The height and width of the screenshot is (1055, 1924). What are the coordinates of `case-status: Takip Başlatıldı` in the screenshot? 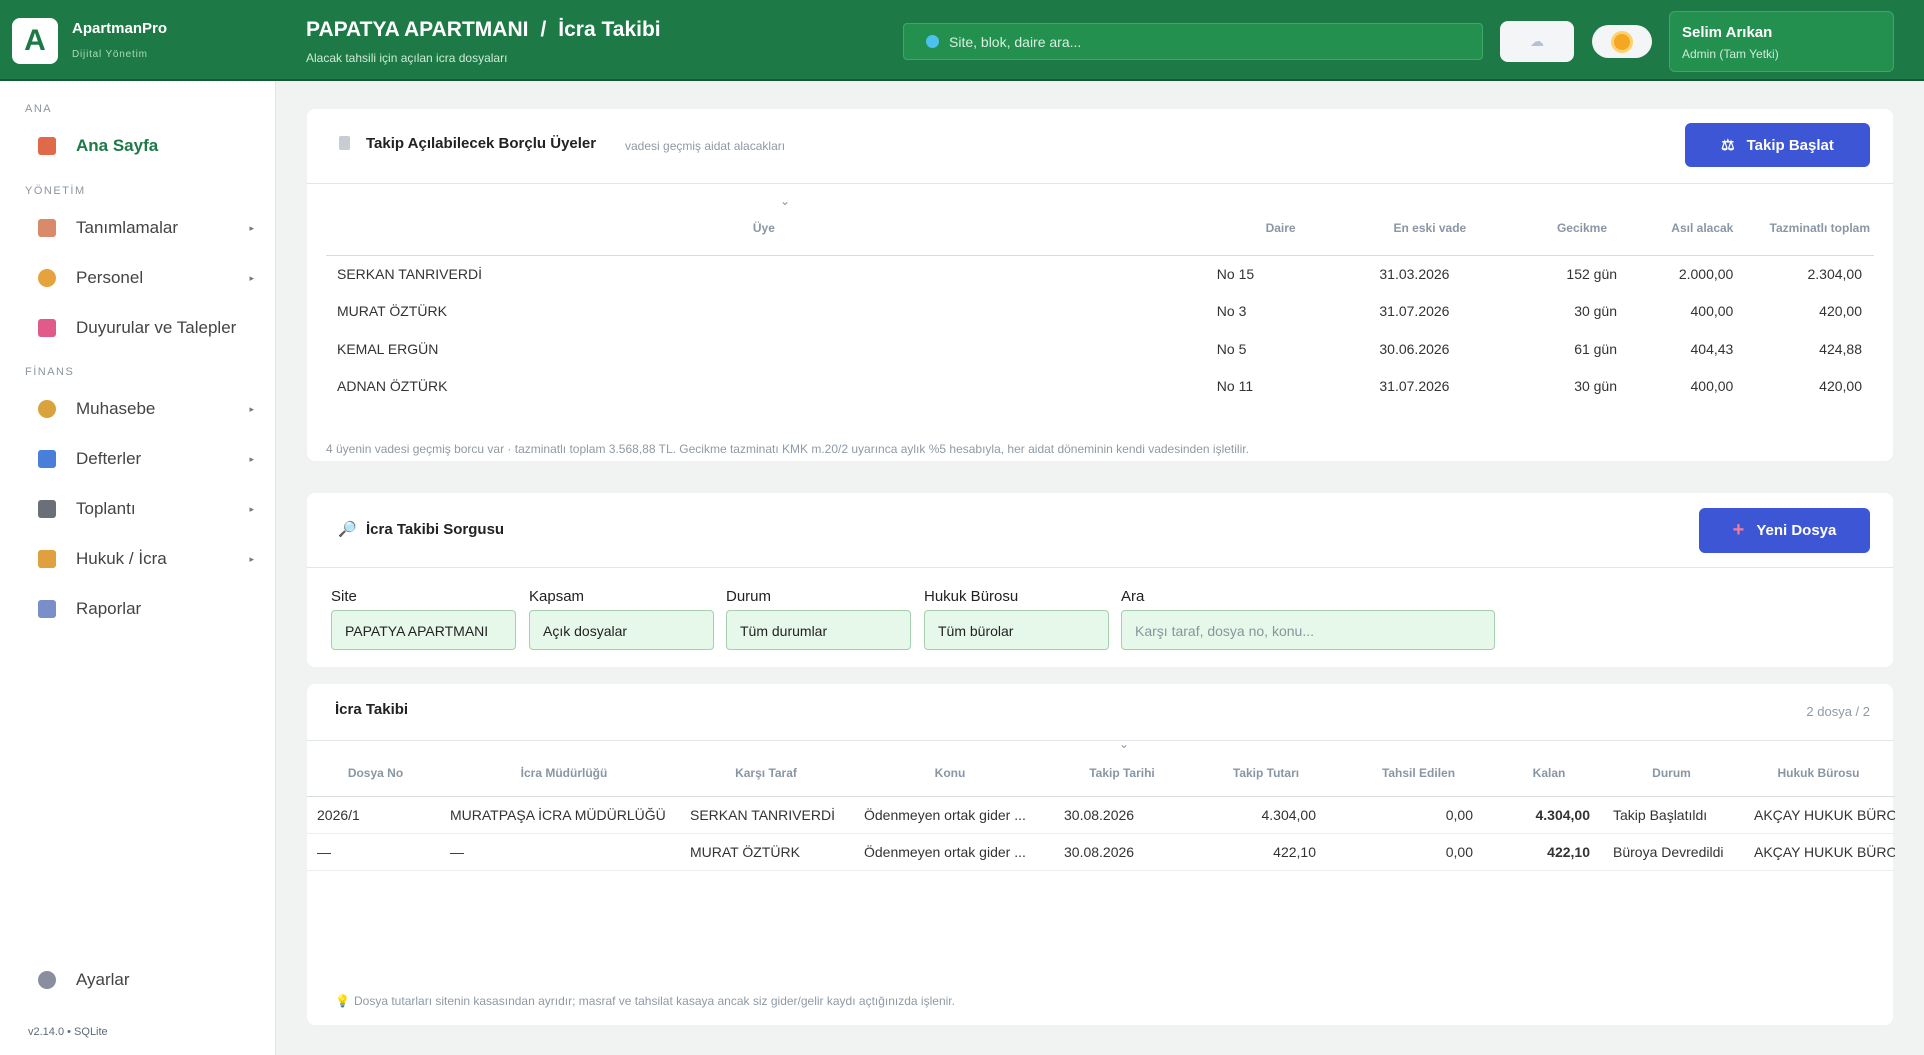 It's located at (1671, 815).